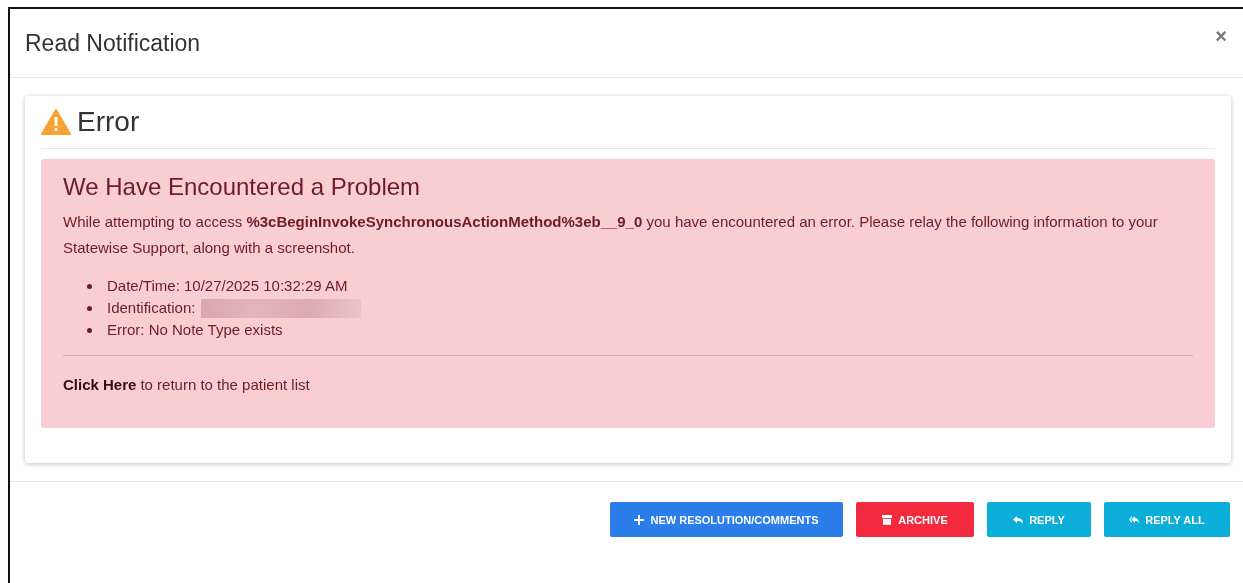  Describe the element at coordinates (151, 308) in the screenshot. I see `detail-text: Identification:` at that location.